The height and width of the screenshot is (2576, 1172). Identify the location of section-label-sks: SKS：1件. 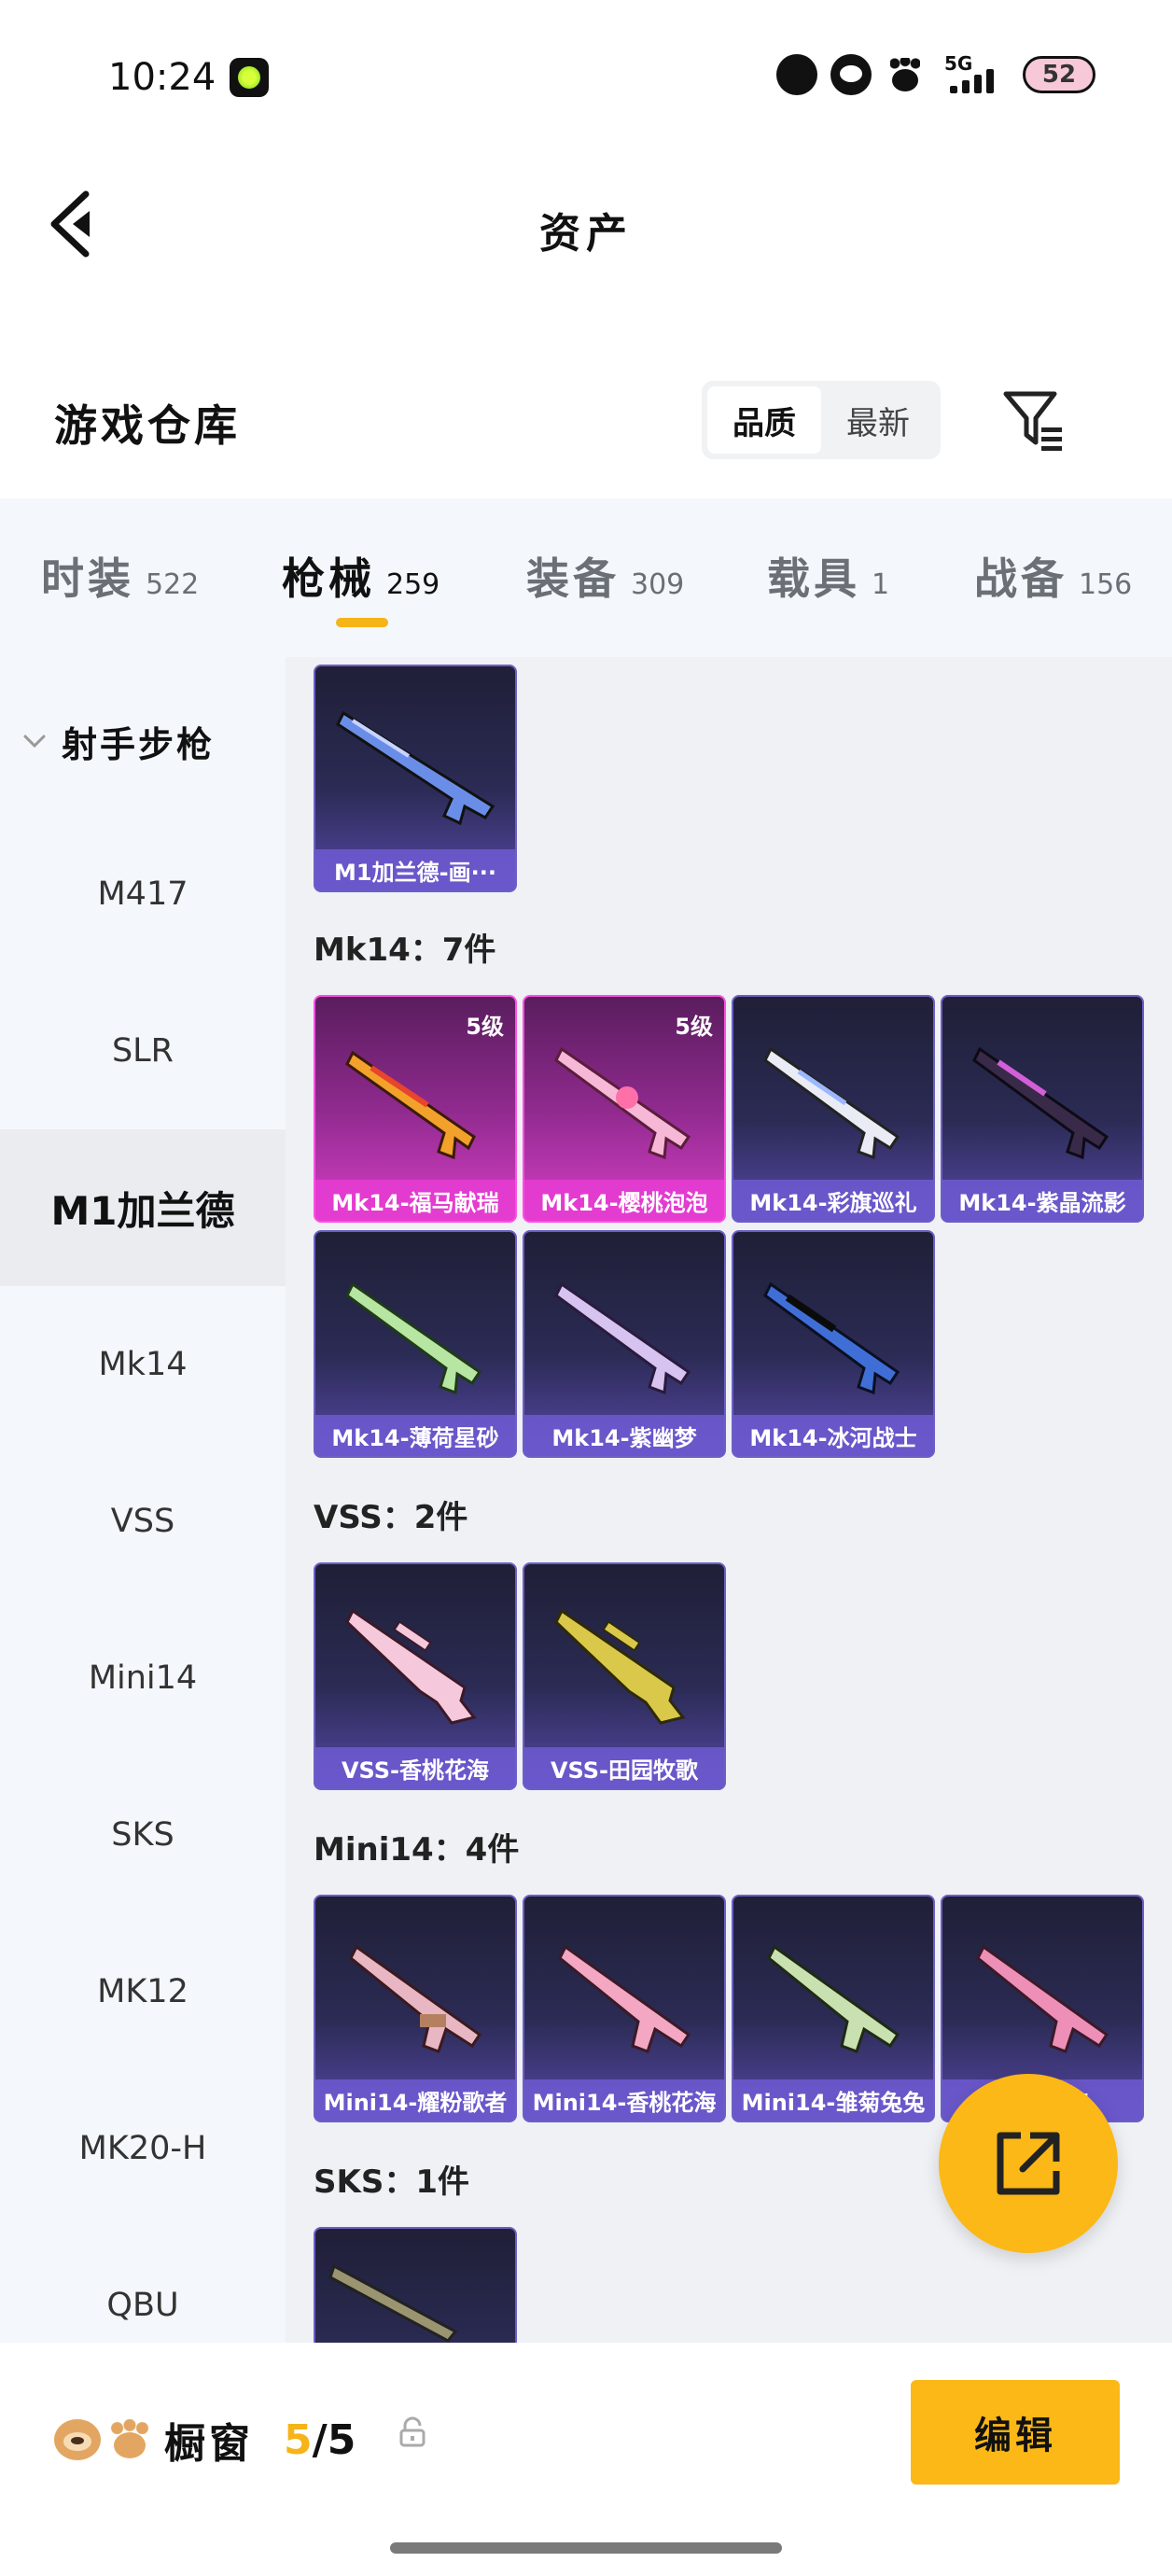
(391, 2182).